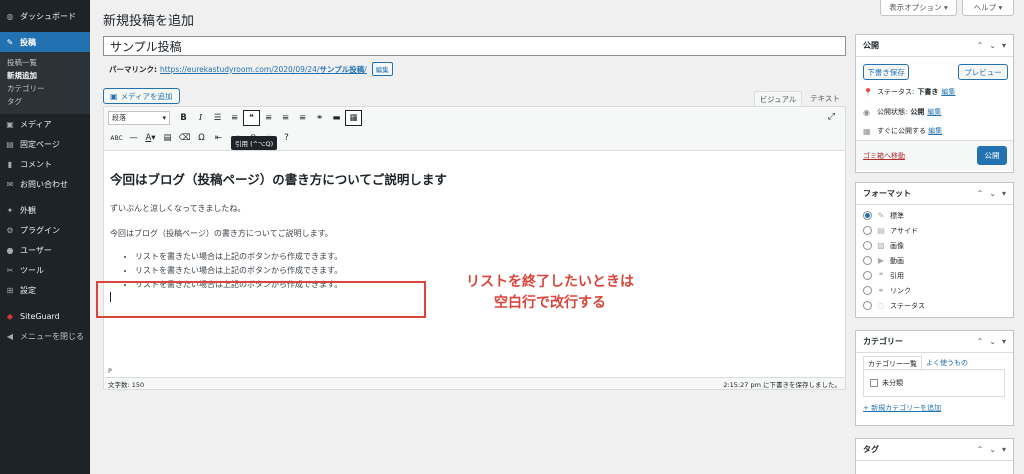  Describe the element at coordinates (892, 383) in the screenshot. I see `category-label: 未分類` at that location.